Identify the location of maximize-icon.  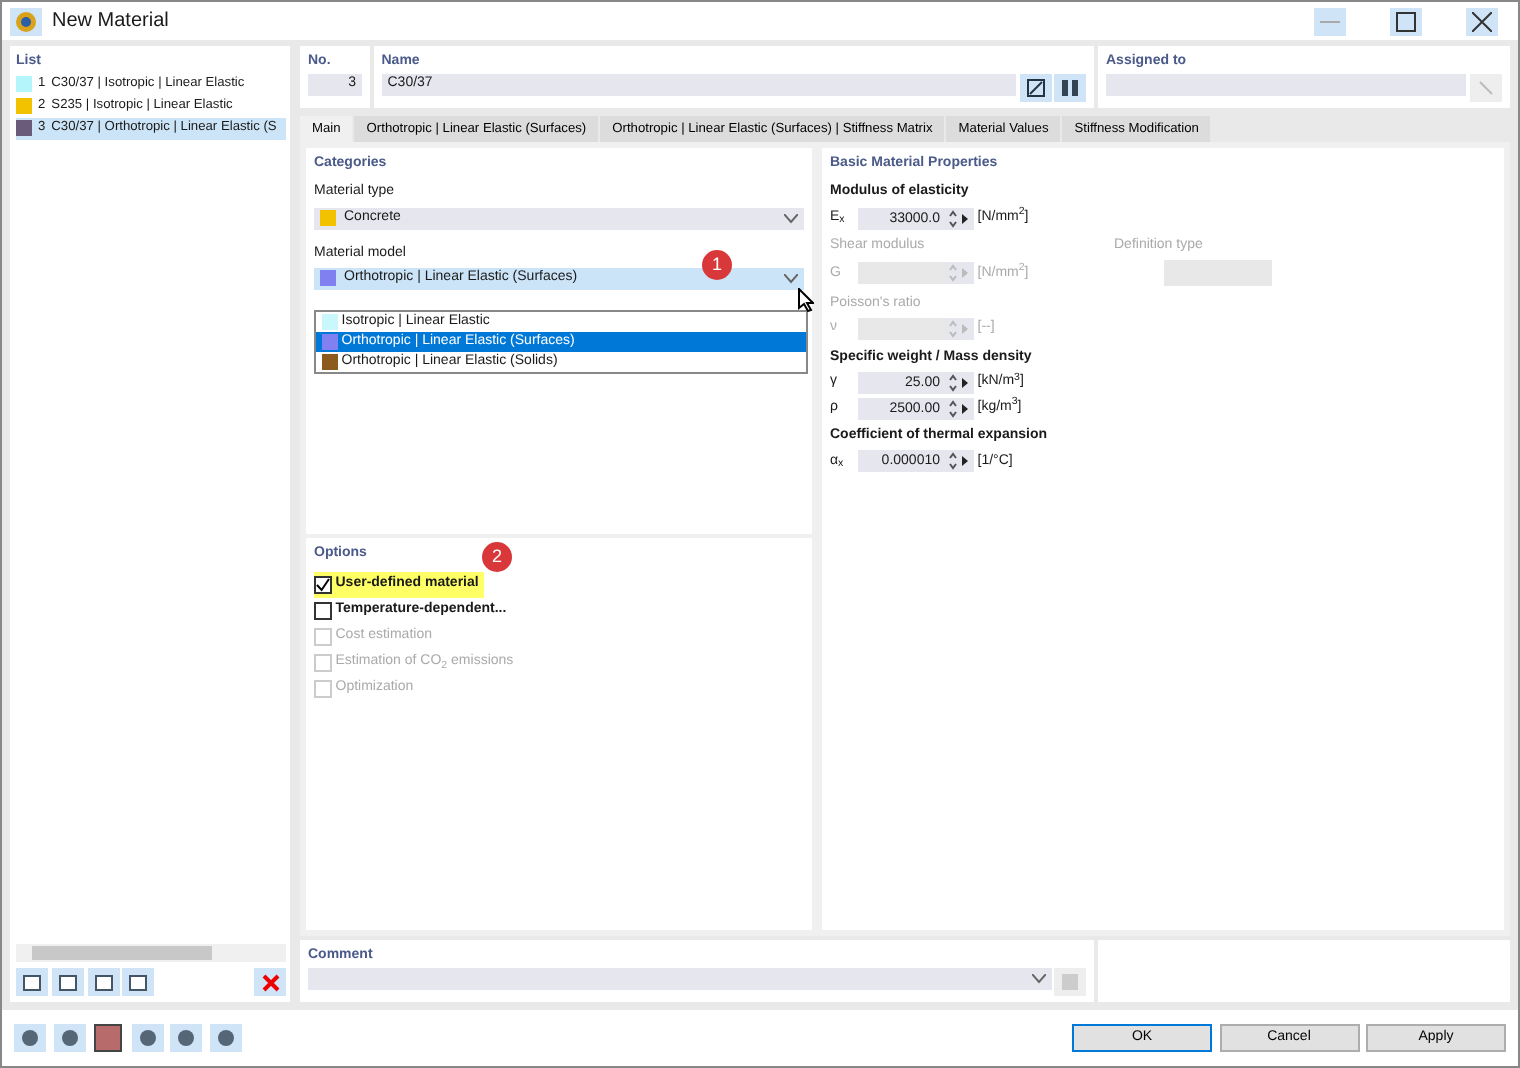
(1406, 21).